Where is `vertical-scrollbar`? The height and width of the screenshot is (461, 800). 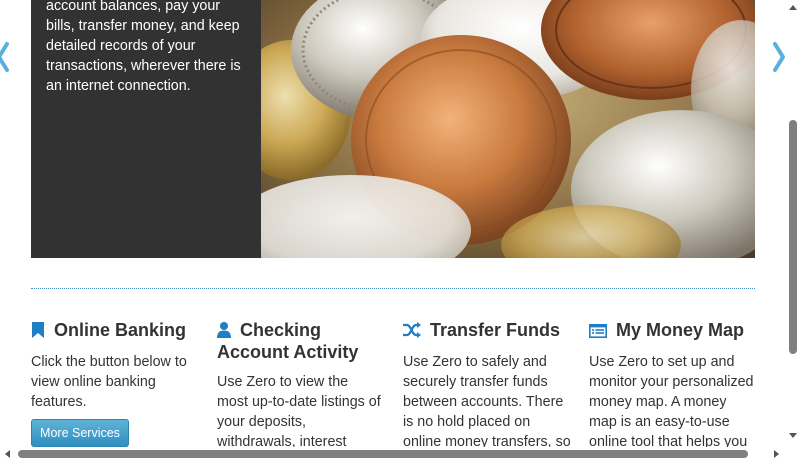
vertical-scrollbar is located at coordinates (793, 223).